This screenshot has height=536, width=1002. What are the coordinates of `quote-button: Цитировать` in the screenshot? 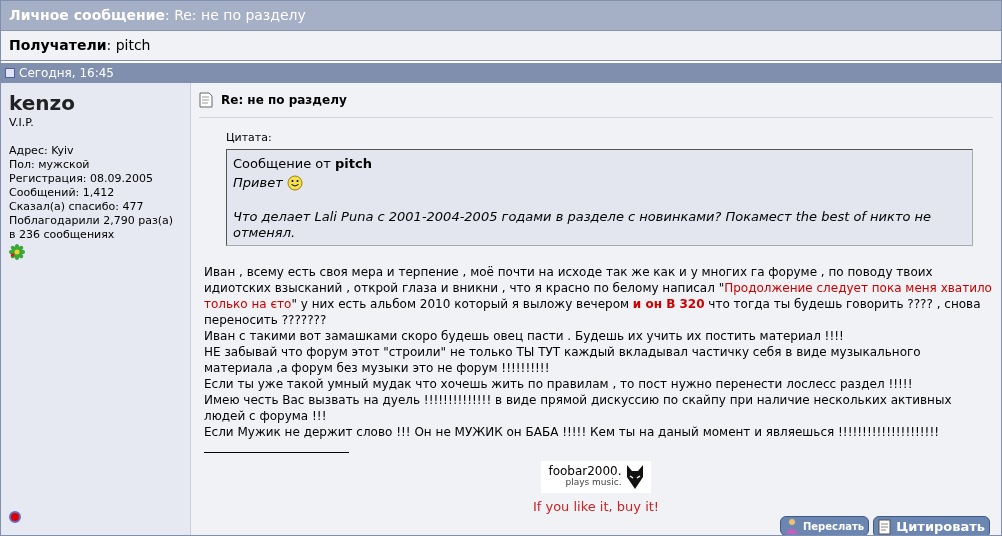 It's located at (931, 525).